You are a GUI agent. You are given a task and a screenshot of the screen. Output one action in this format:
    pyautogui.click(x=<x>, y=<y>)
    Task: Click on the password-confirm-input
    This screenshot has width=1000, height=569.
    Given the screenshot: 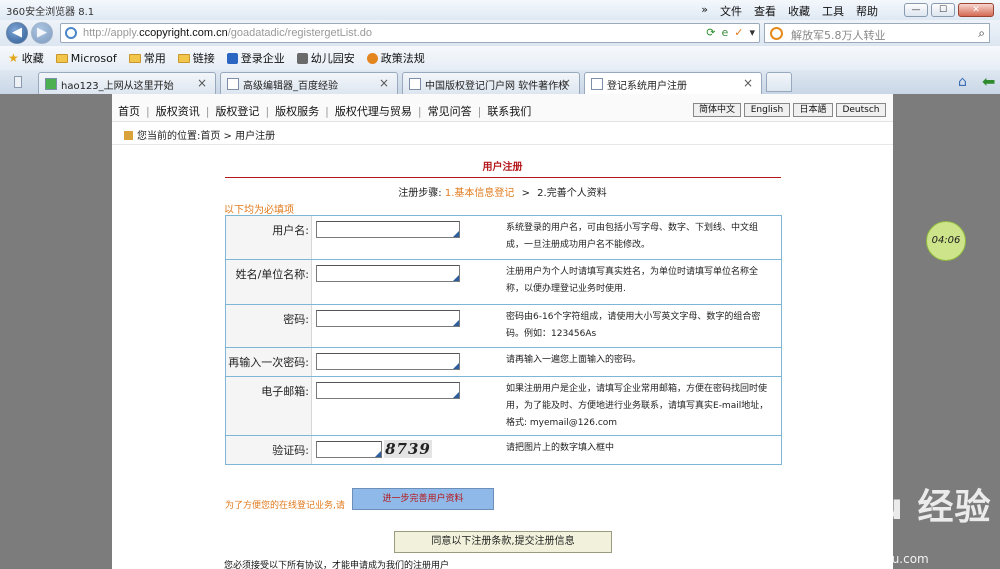 What is the action you would take?
    pyautogui.click(x=388, y=361)
    